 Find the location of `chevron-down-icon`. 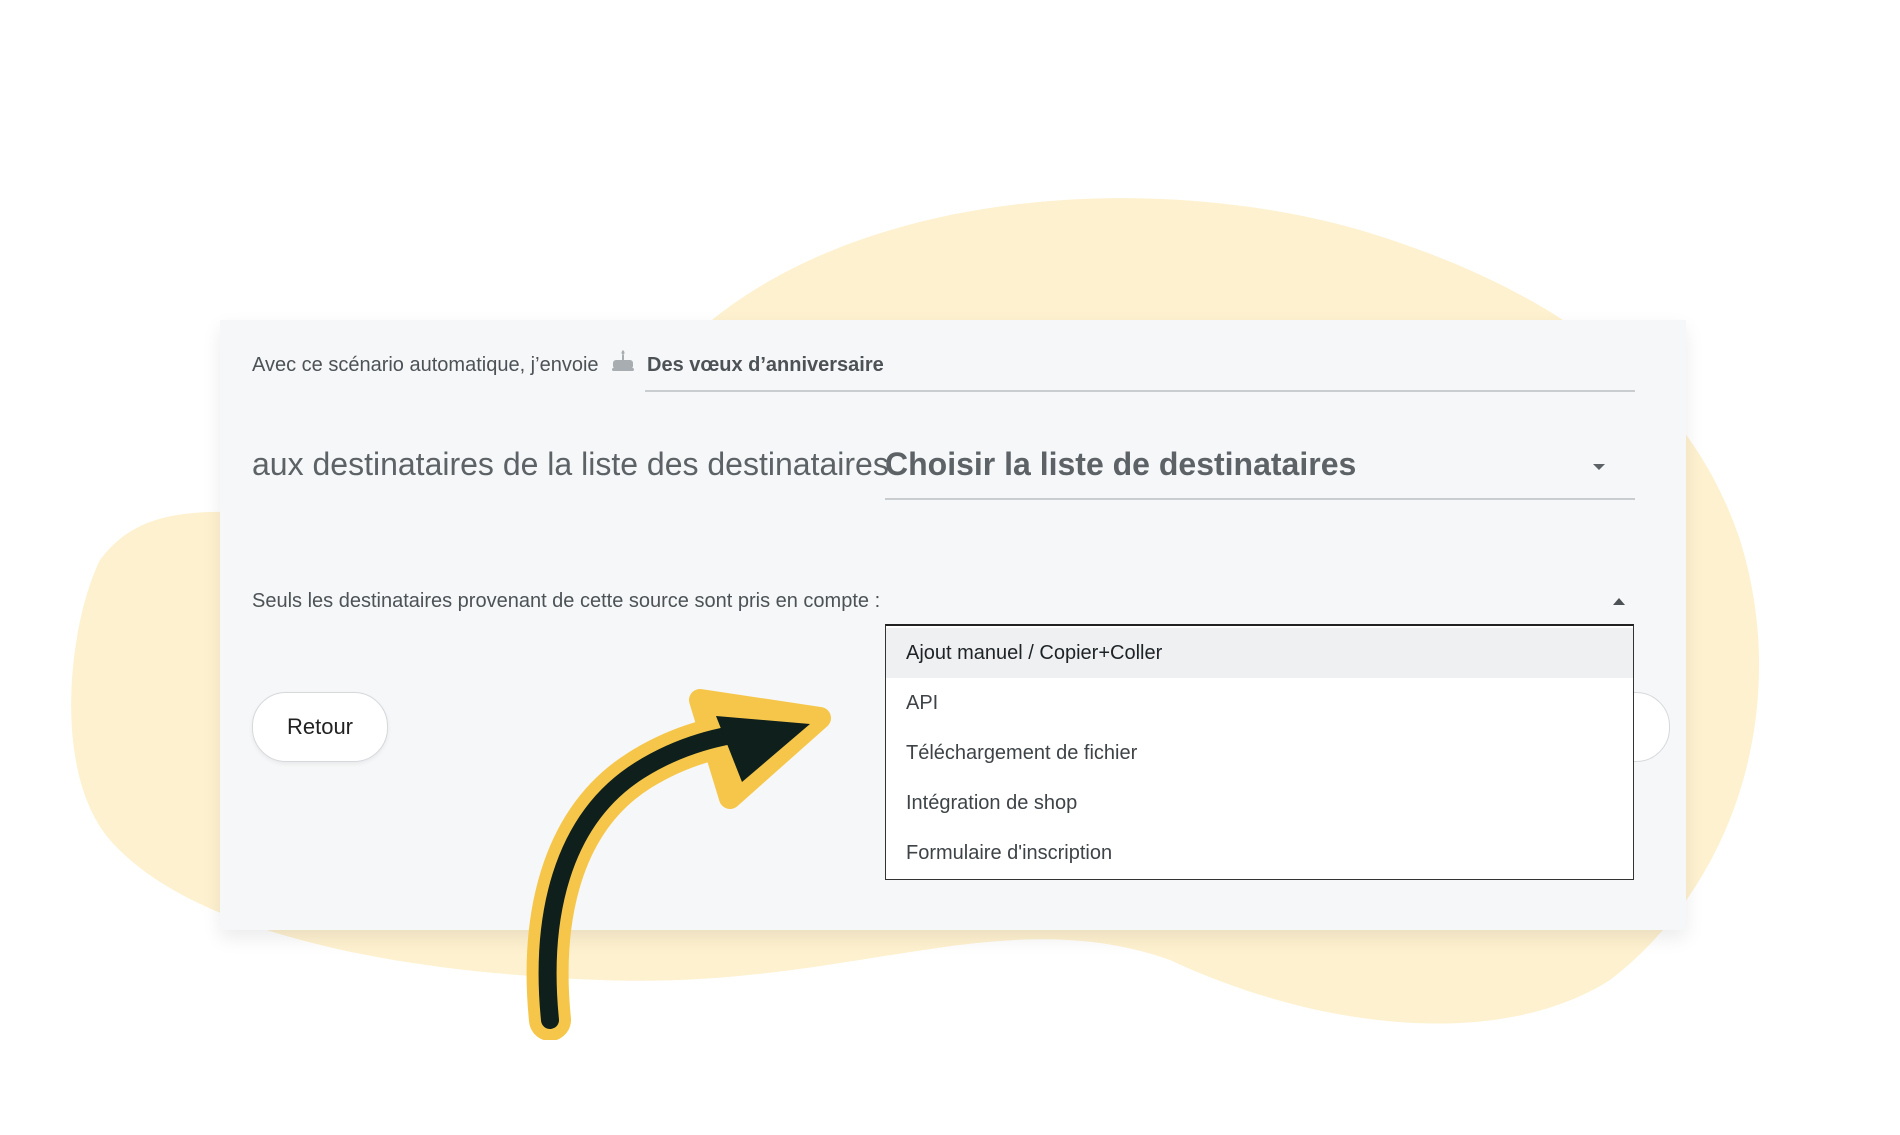

chevron-down-icon is located at coordinates (1599, 467).